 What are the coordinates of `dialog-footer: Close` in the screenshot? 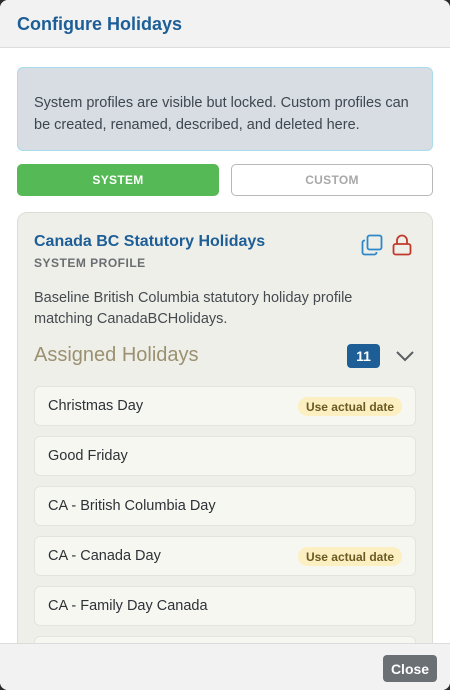 It's located at (225, 666).